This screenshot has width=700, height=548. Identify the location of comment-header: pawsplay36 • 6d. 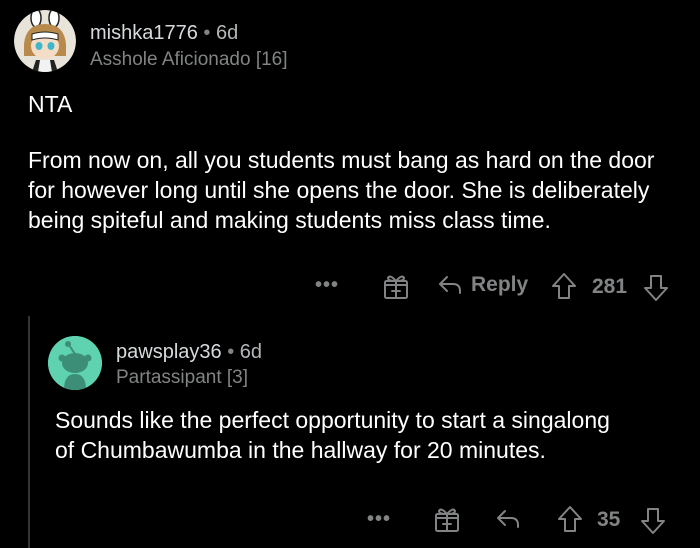
(189, 352).